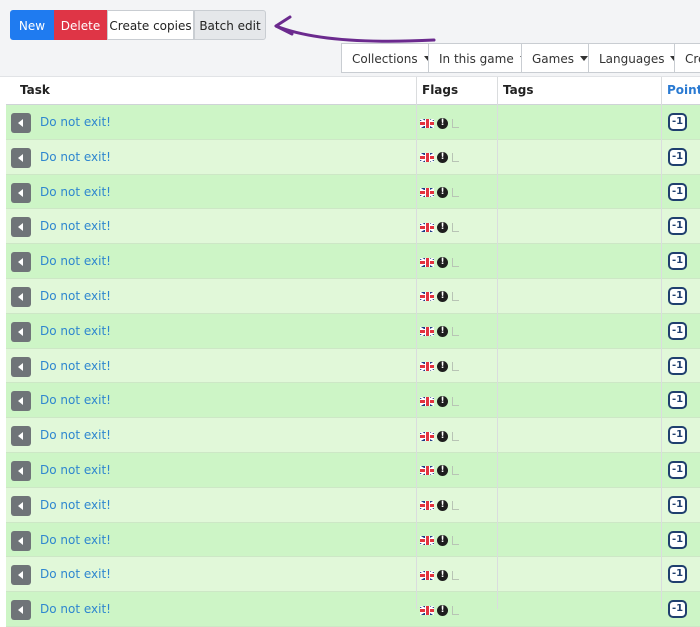  I want to click on in-this-game-label: In this game, so click(476, 59).